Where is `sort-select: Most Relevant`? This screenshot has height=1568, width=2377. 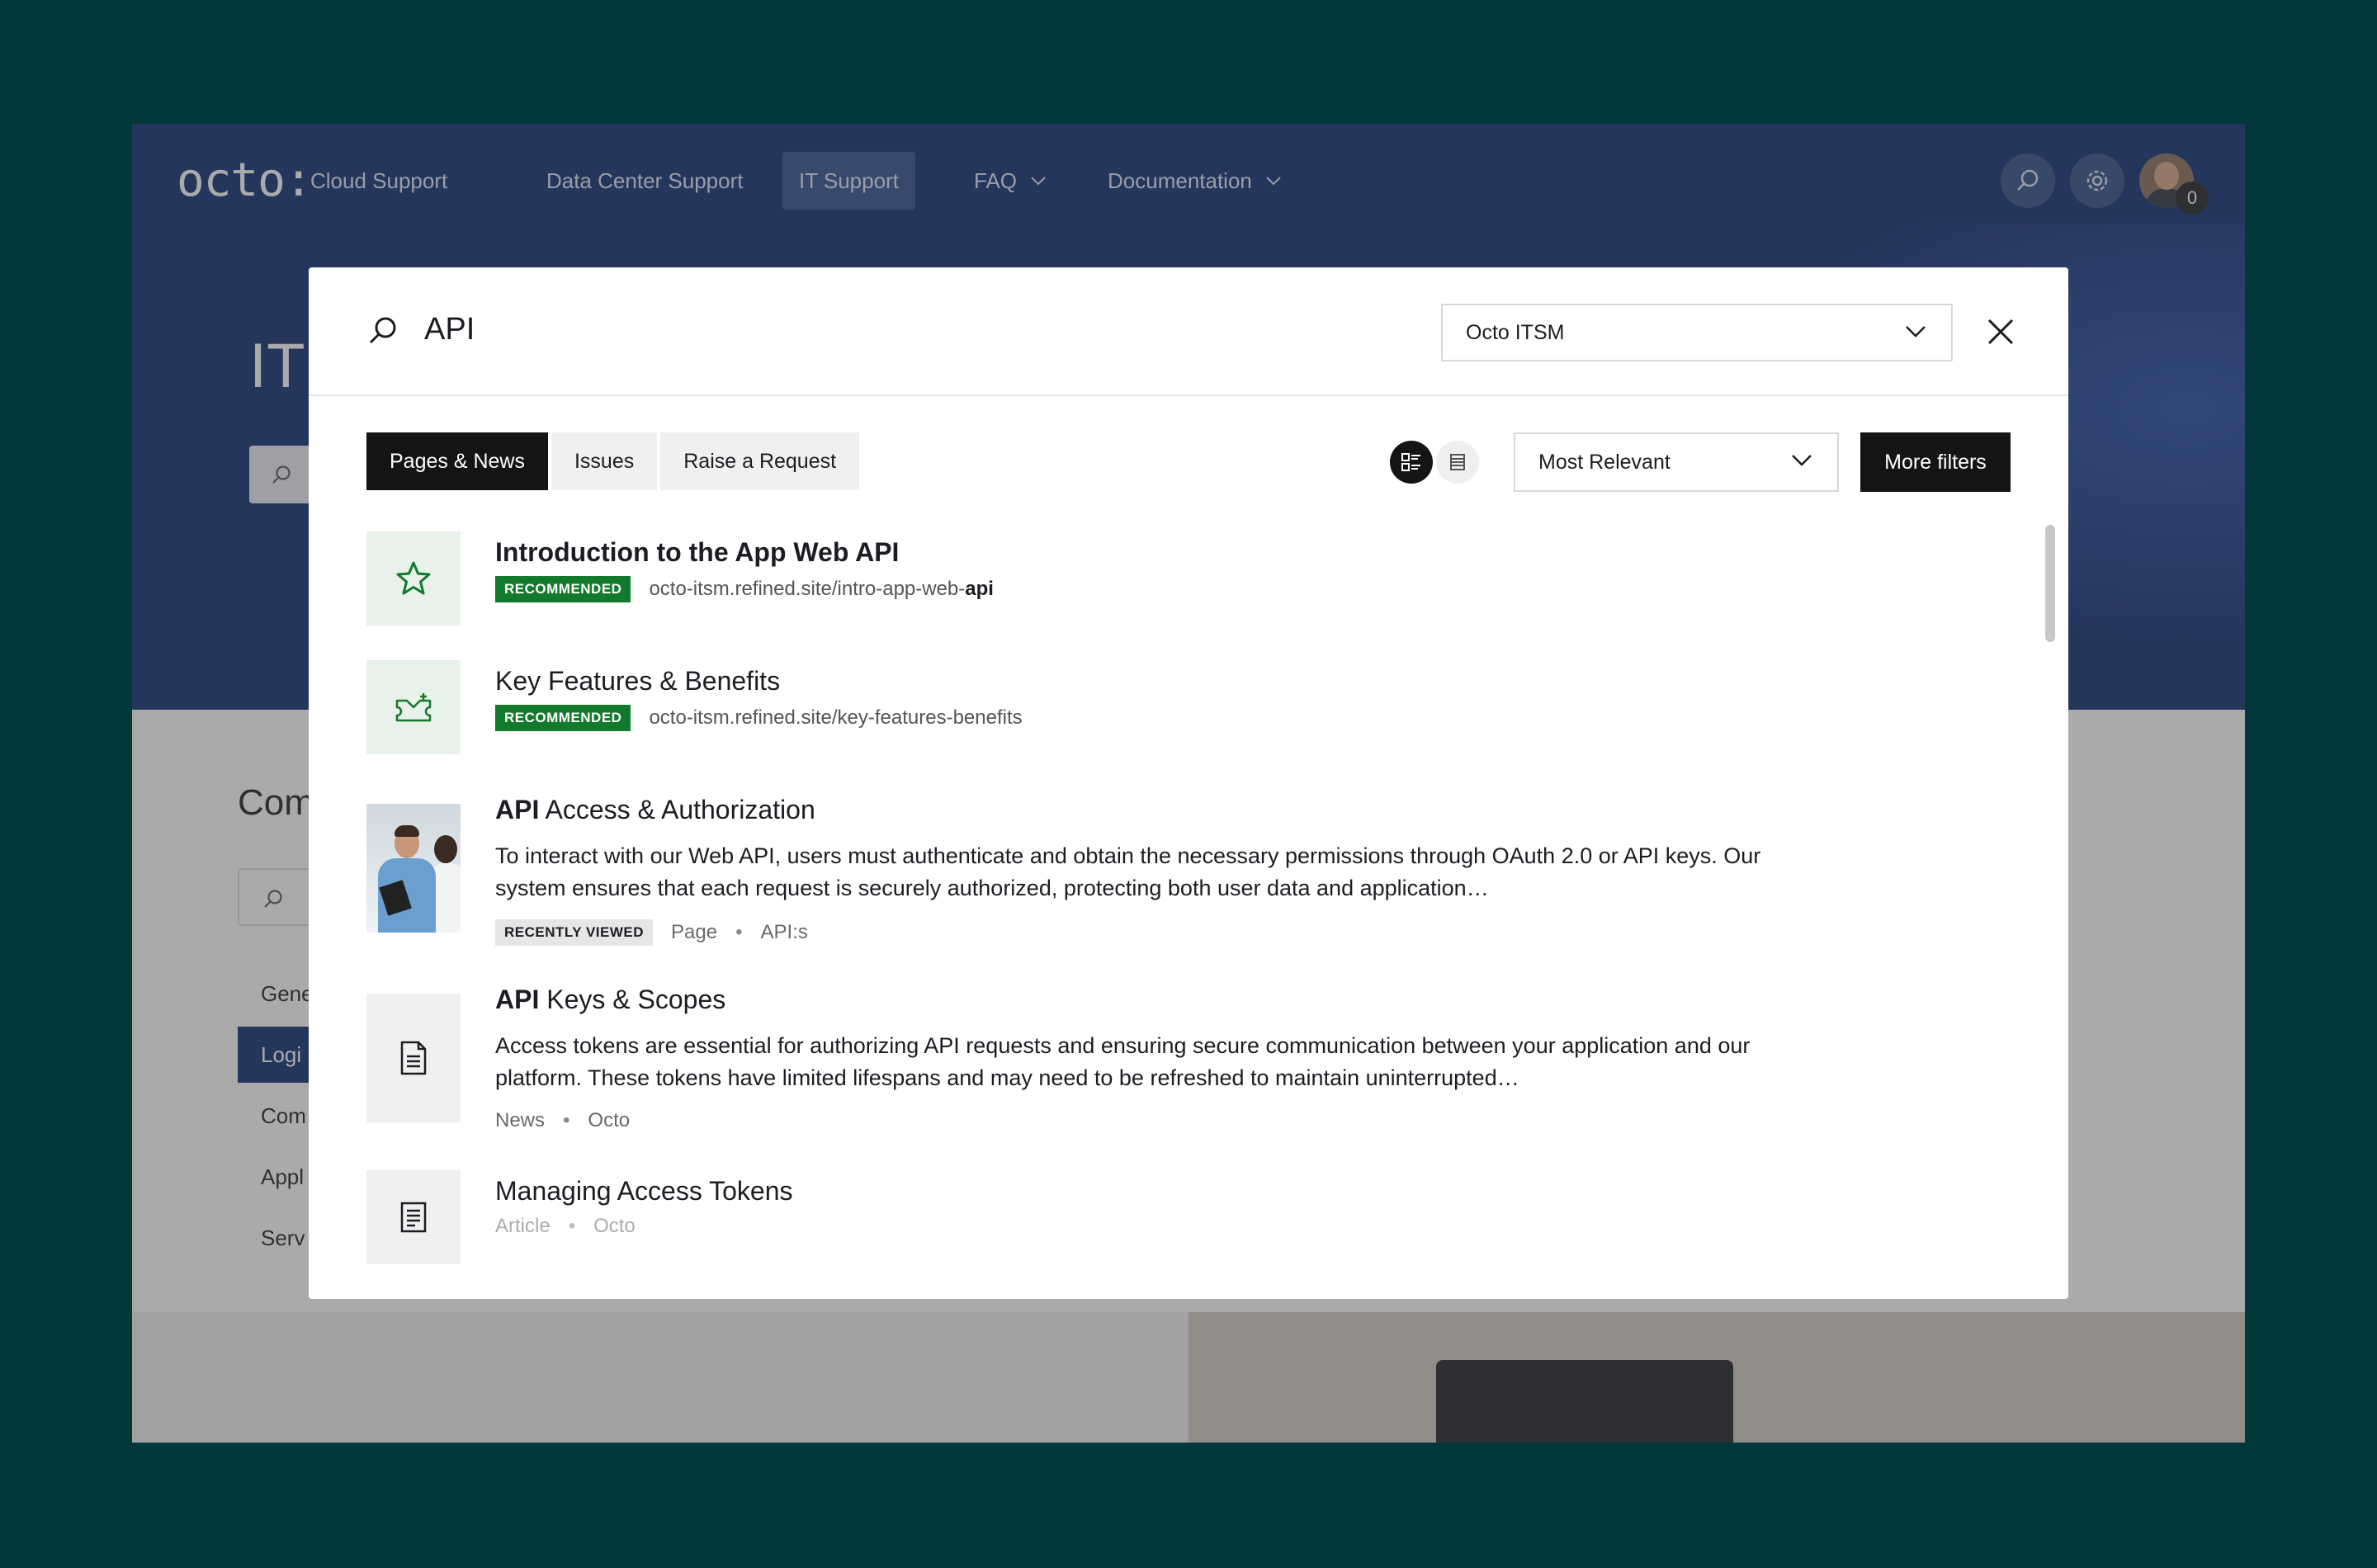
sort-select: Most Relevant is located at coordinates (1676, 462).